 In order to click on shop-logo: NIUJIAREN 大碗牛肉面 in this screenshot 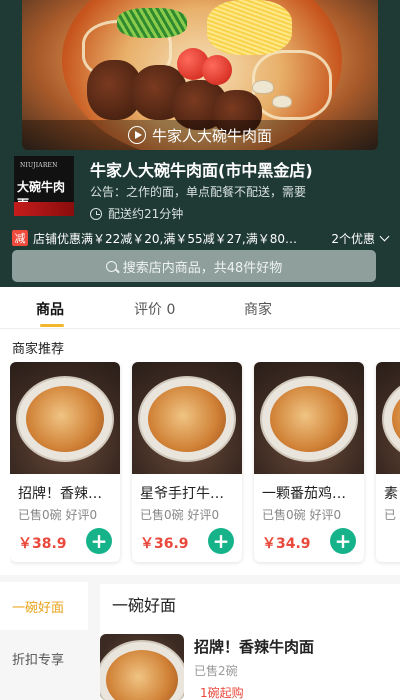, I will do `click(44, 186)`.